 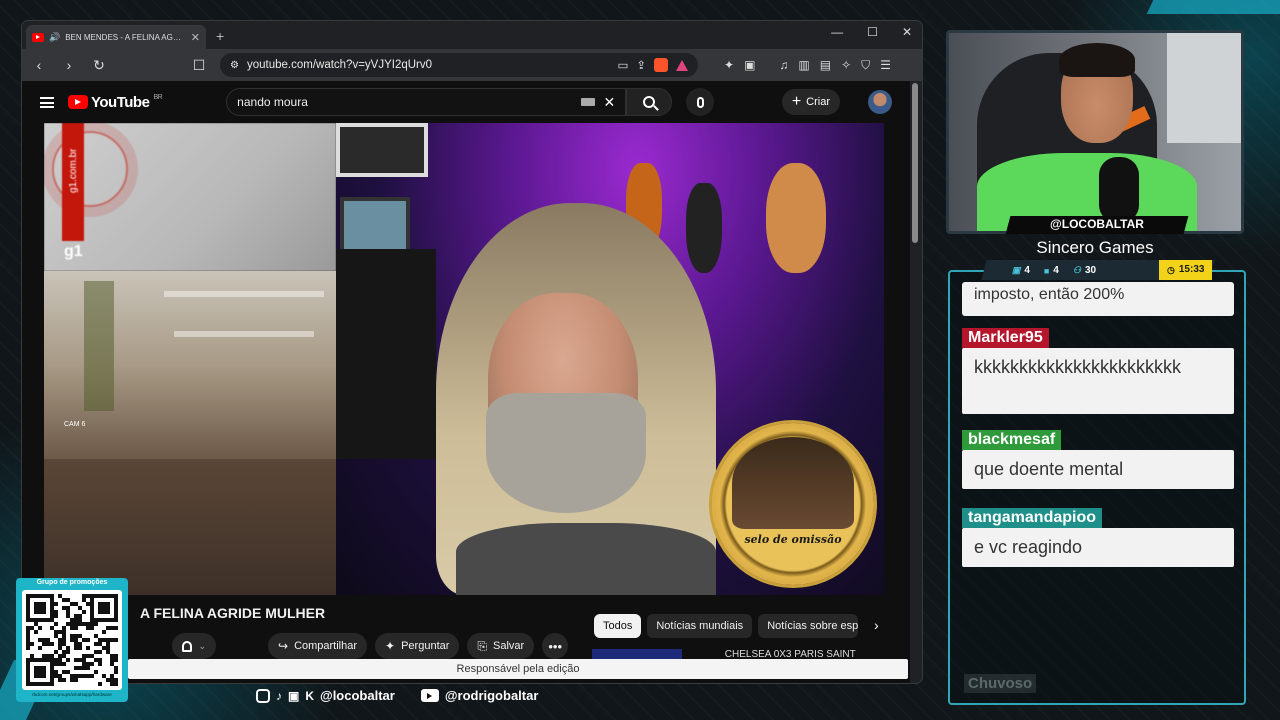 What do you see at coordinates (915, 381) in the screenshot?
I see `page-scrollbar` at bounding box center [915, 381].